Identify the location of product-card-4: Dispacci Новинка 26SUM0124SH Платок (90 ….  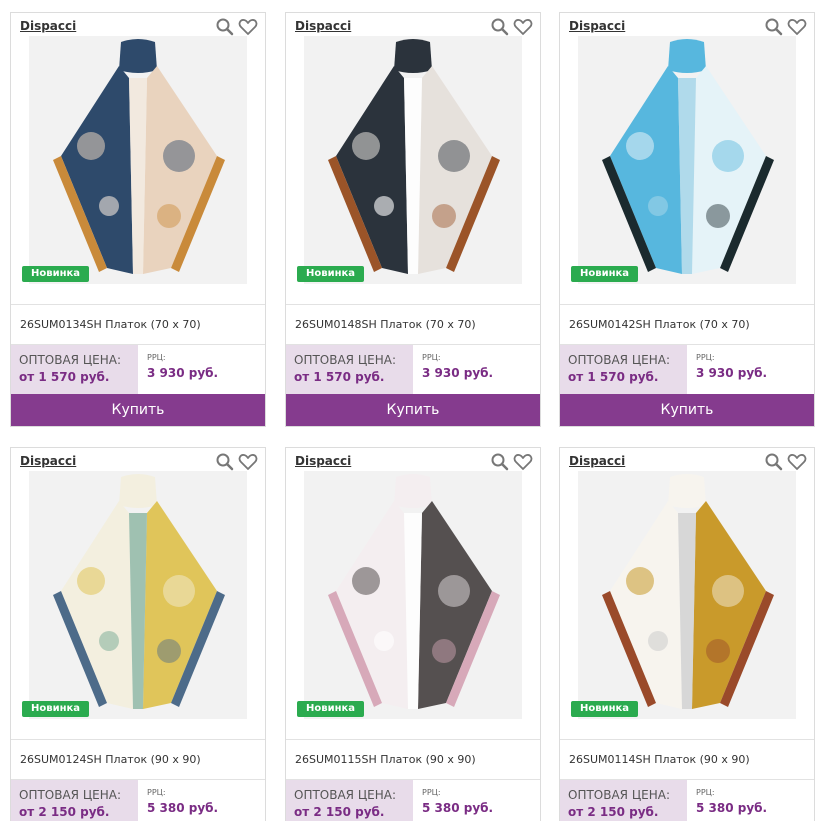
(138, 634).